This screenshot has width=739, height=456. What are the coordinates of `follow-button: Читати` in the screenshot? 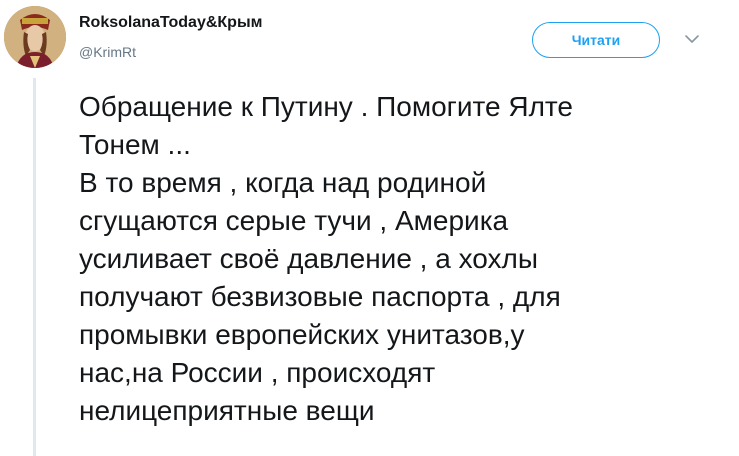 It's located at (596, 40).